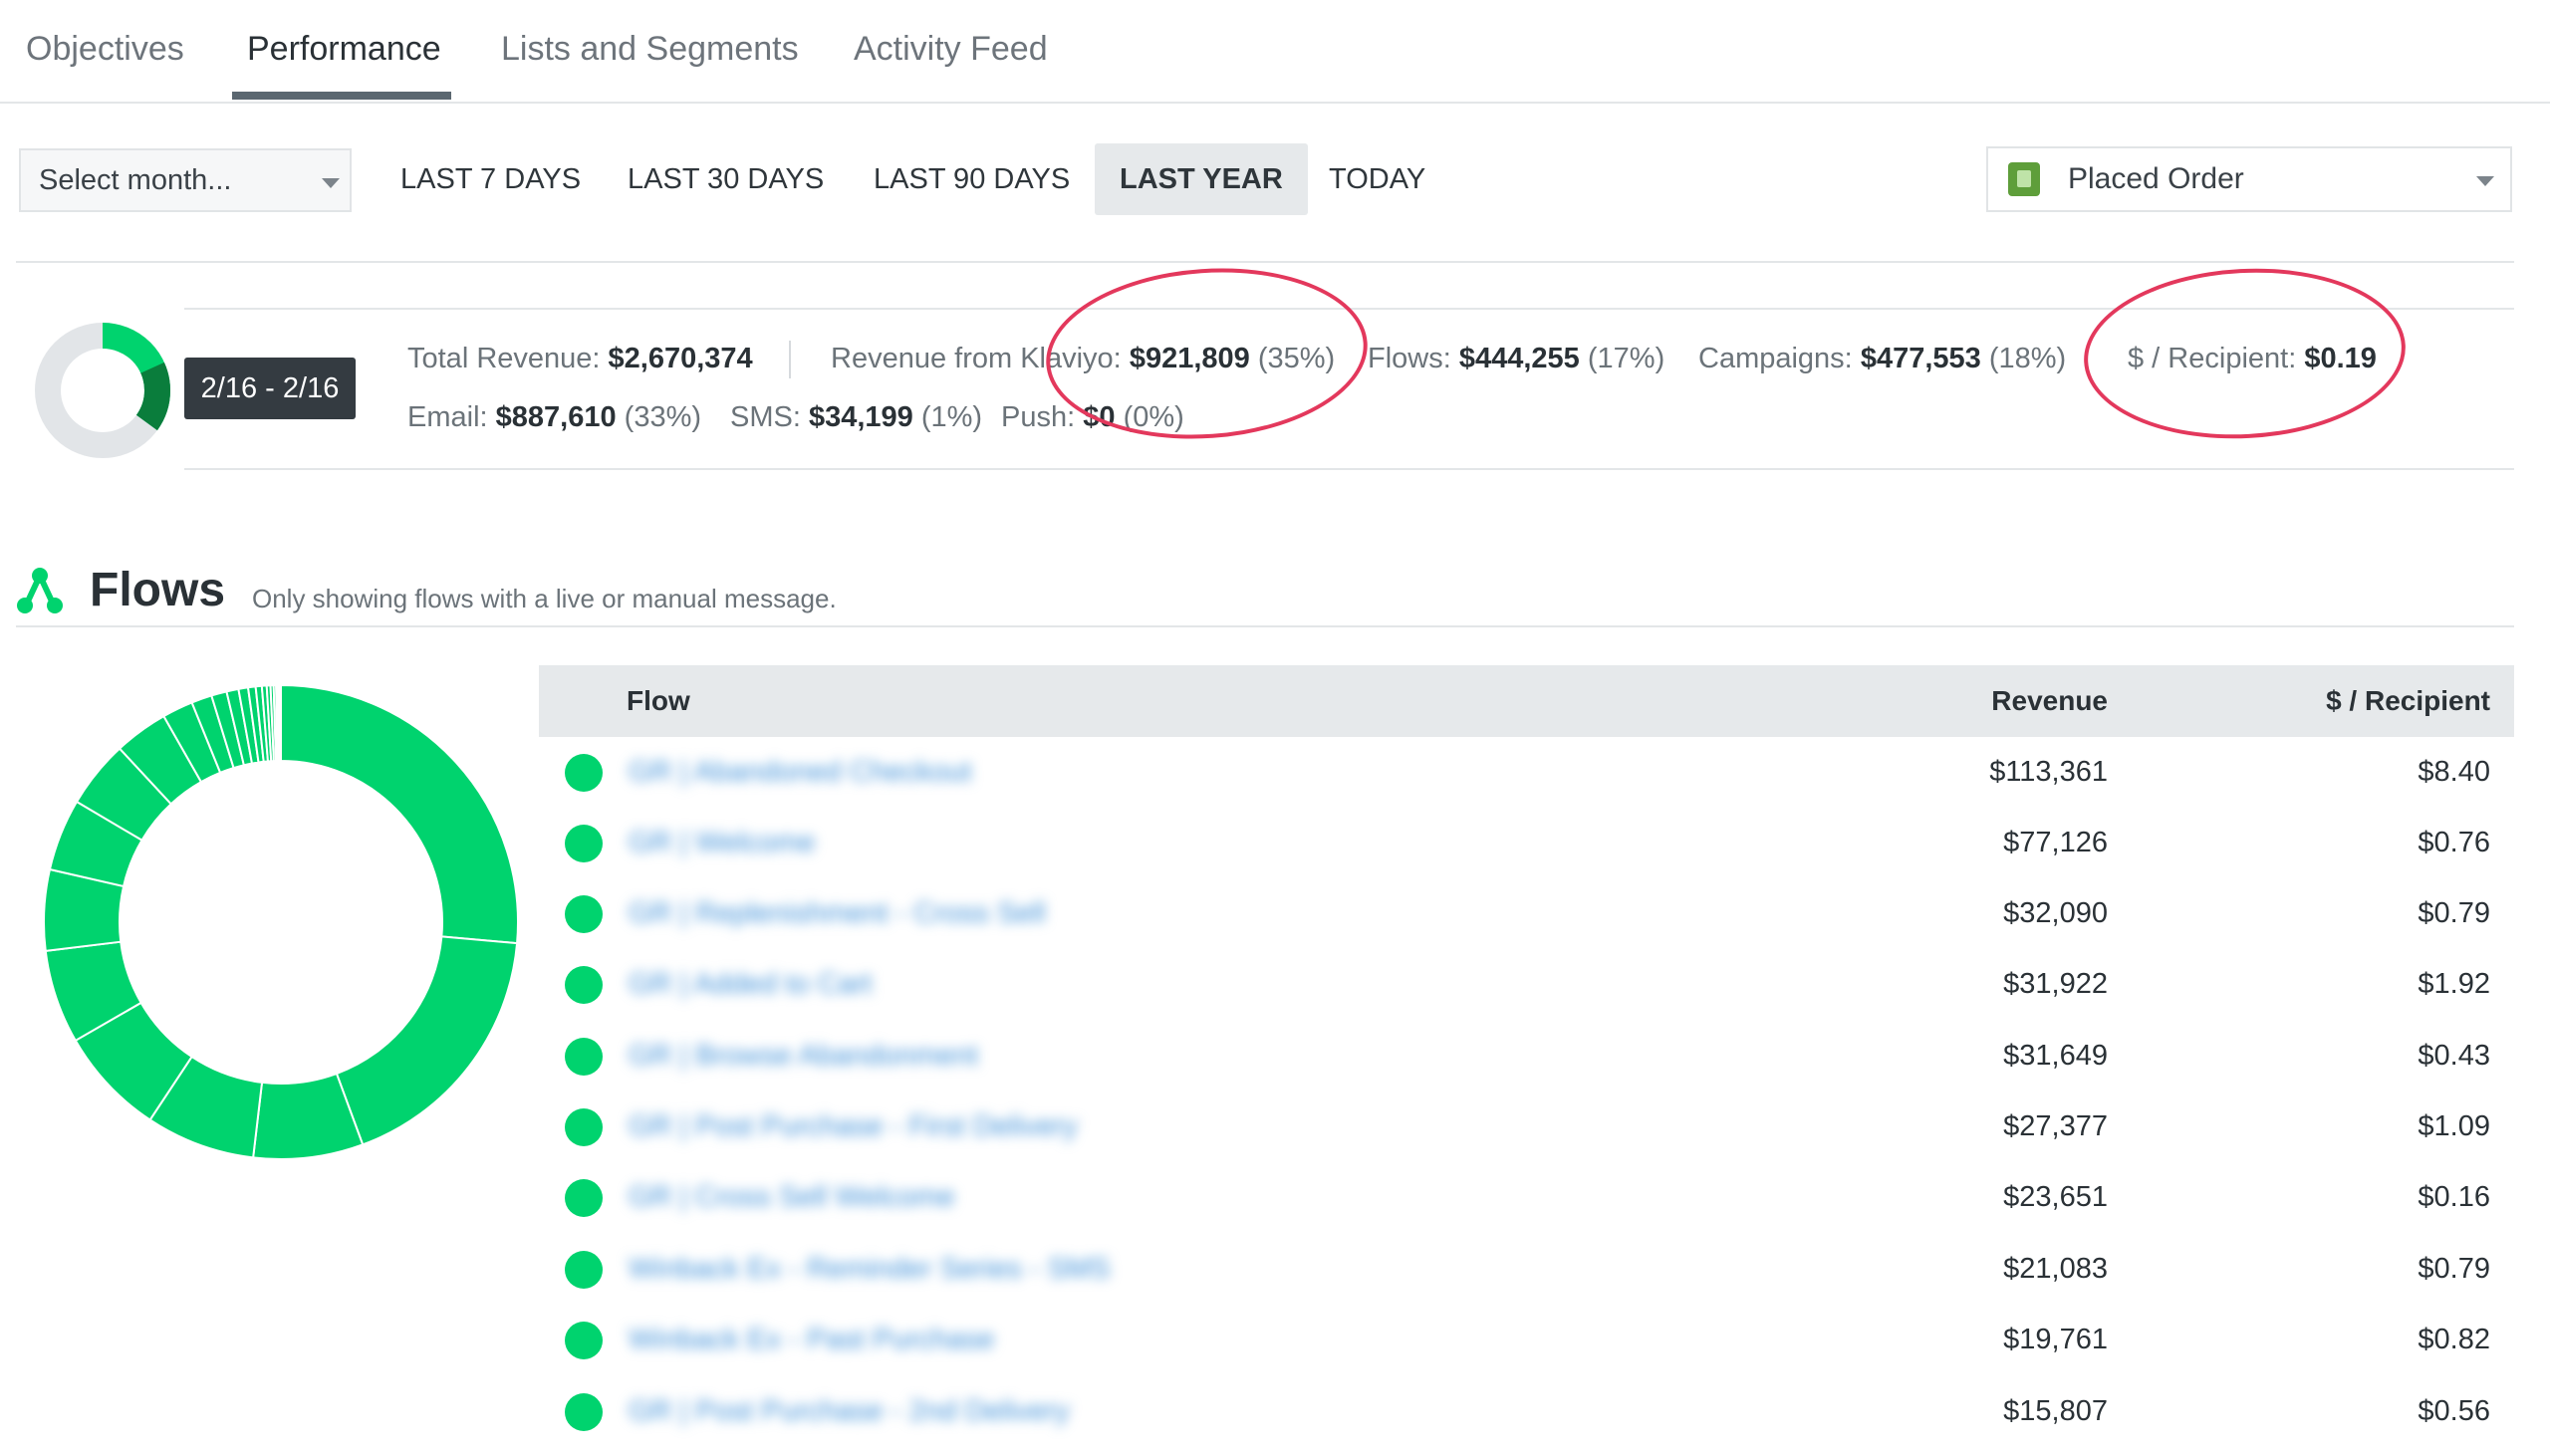 This screenshot has height=1456, width=2550. Describe the element at coordinates (869, 1269) in the screenshot. I see `flow-name-link: Winback Ex - Reminder Series - SMS` at that location.